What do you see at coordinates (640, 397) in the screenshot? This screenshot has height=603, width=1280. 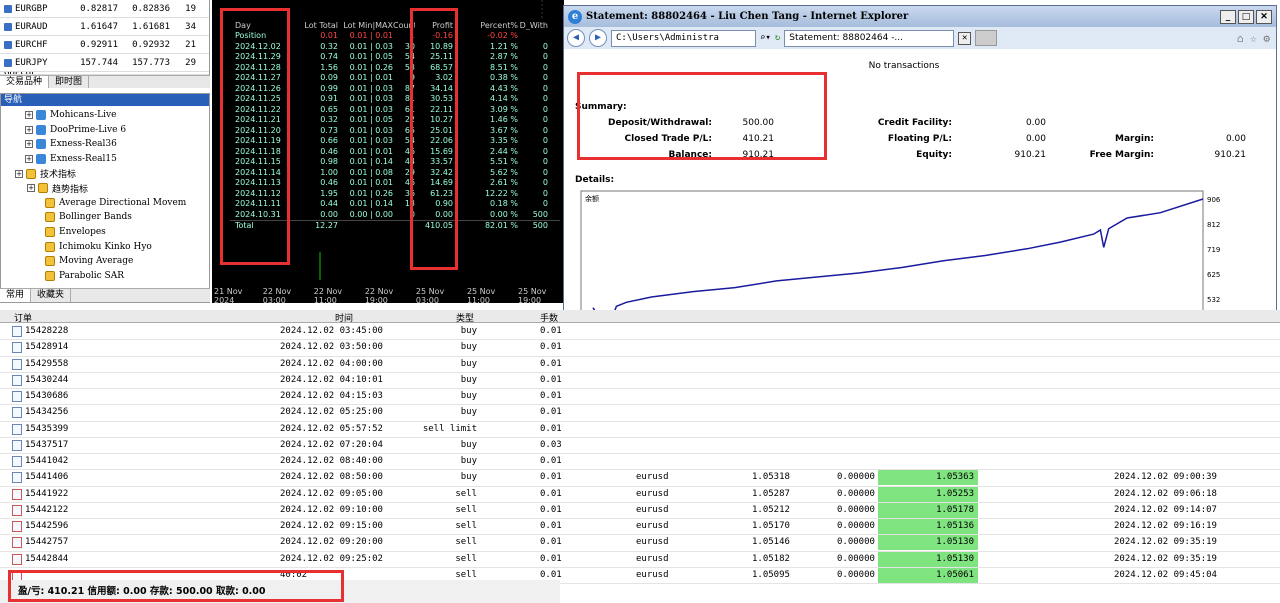 I see `order-row: 15430686 2024.12.02 04:15:03 buy 0.01` at bounding box center [640, 397].